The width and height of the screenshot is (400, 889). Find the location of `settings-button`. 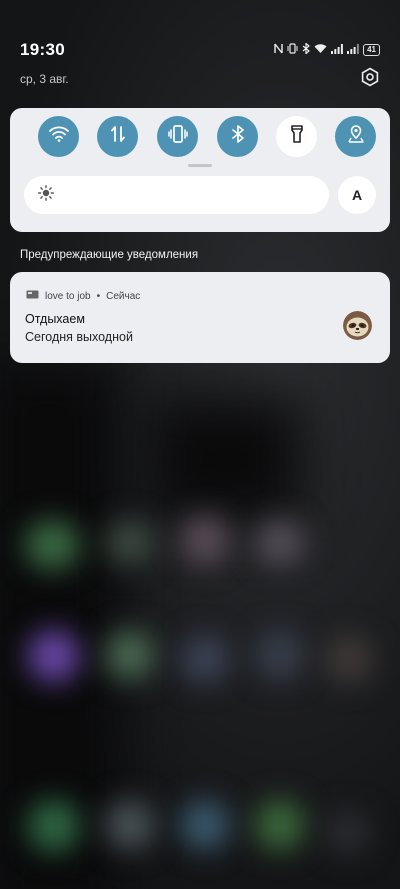

settings-button is located at coordinates (370, 79).